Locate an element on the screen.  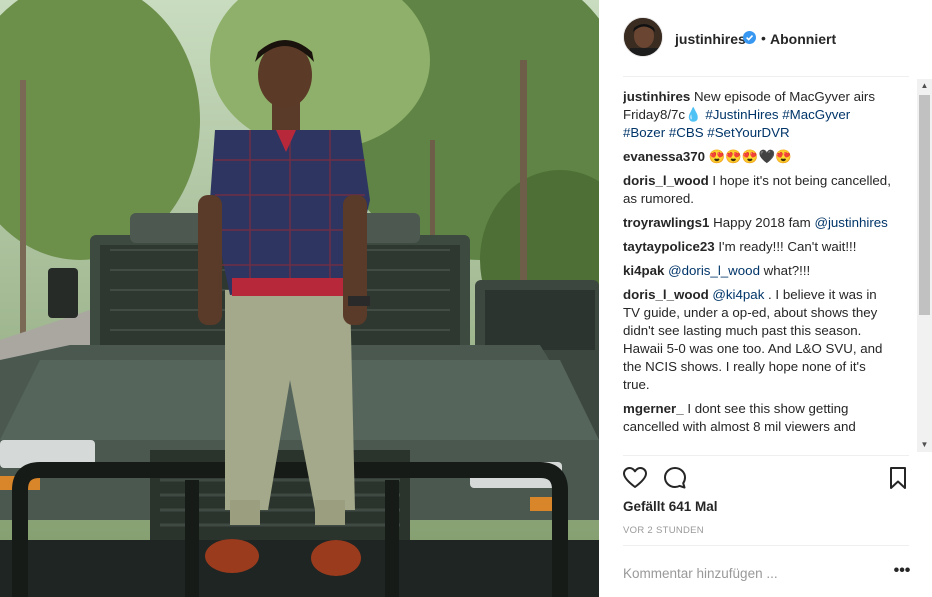
post-header: justinhires • Abonniert is located at coordinates (765, 38).